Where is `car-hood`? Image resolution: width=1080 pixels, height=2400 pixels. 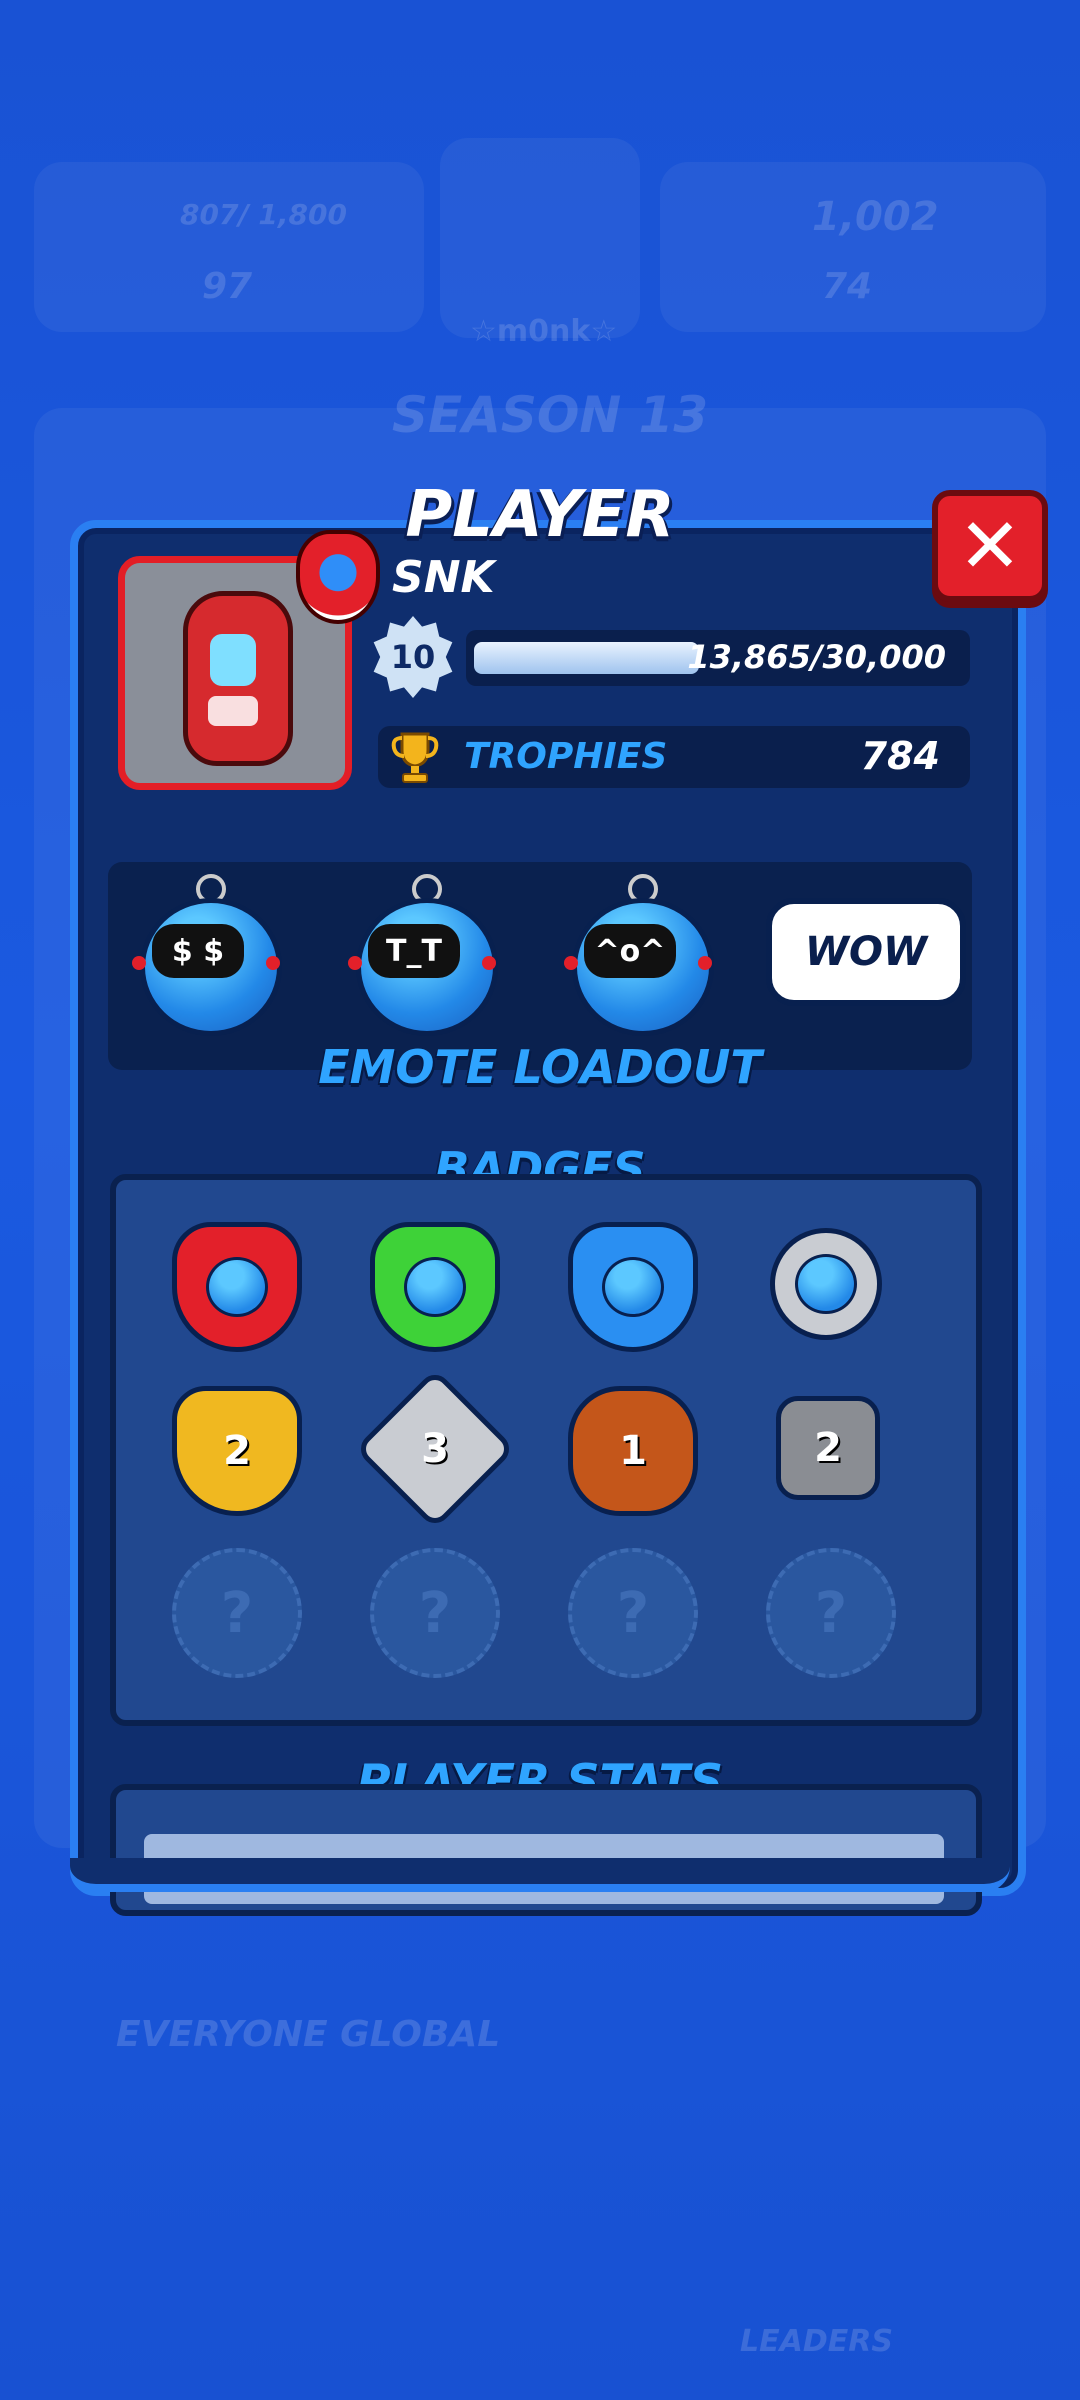
car-hood is located at coordinates (233, 711).